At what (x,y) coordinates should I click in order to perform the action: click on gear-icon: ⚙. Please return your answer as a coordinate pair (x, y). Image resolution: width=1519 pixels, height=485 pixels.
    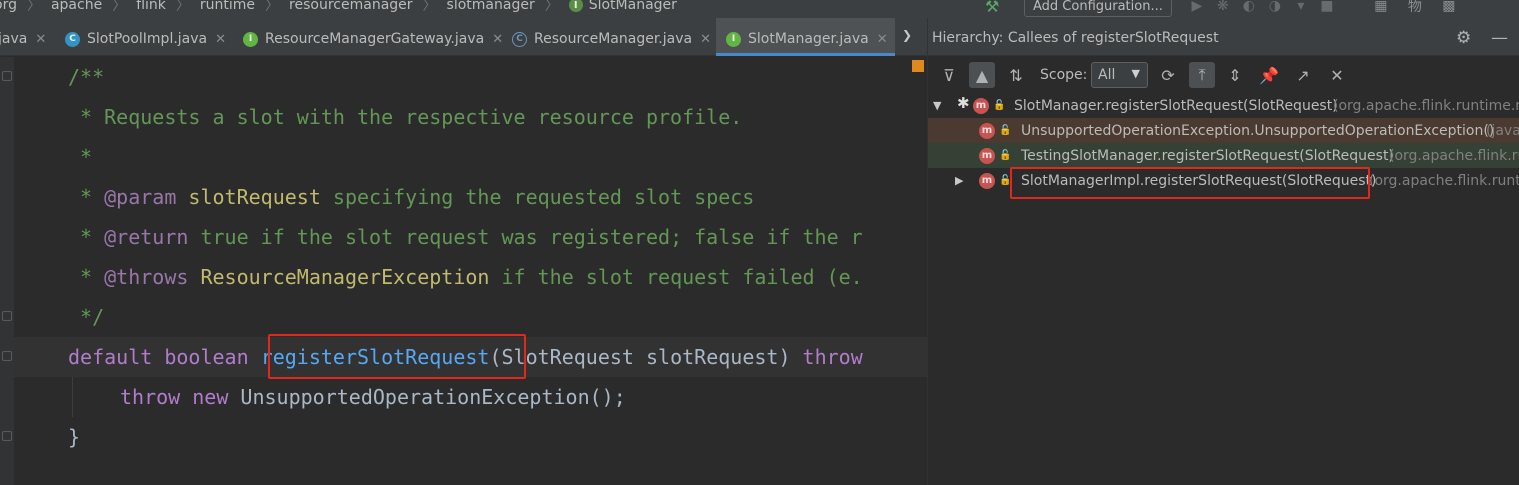
    Looking at the image, I should click on (1463, 38).